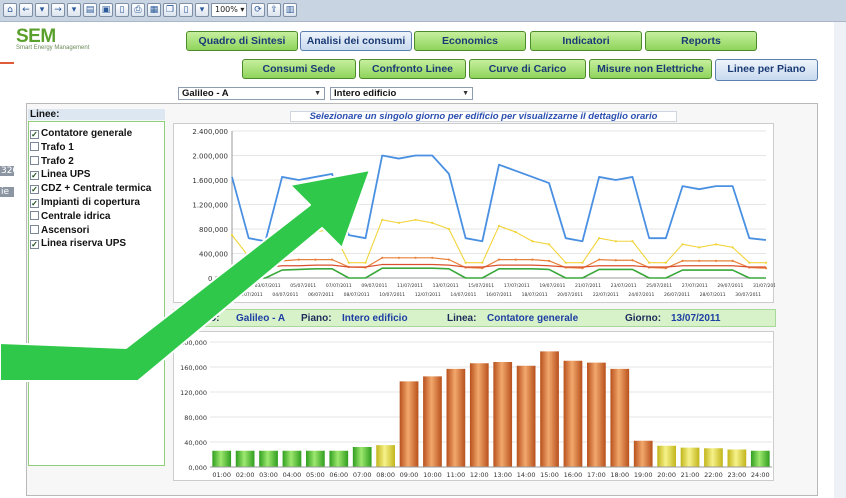 This screenshot has height=498, width=846. What do you see at coordinates (90, 10) in the screenshot?
I see `open-folder-icon: ▤` at bounding box center [90, 10].